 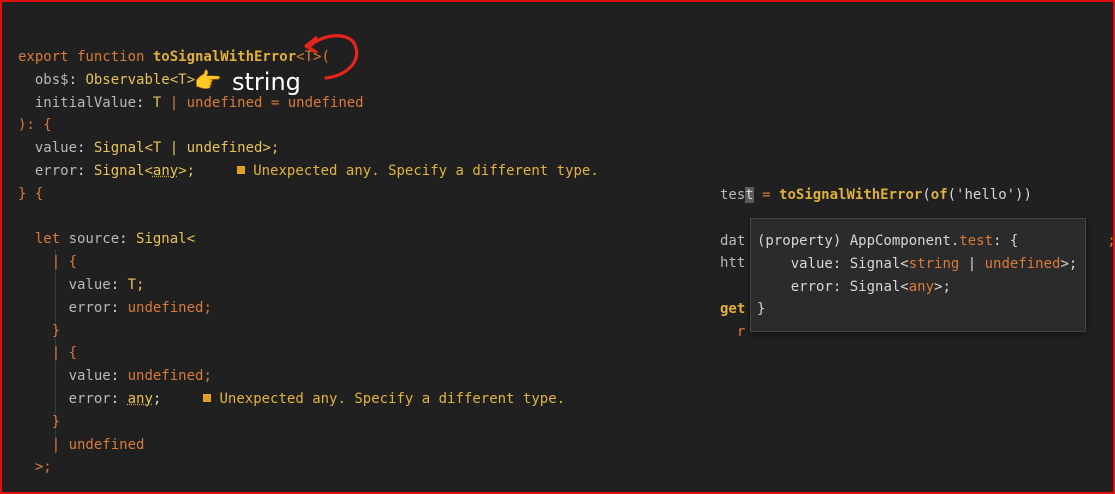 What do you see at coordinates (741, 331) in the screenshot?
I see `code-text: r` at bounding box center [741, 331].